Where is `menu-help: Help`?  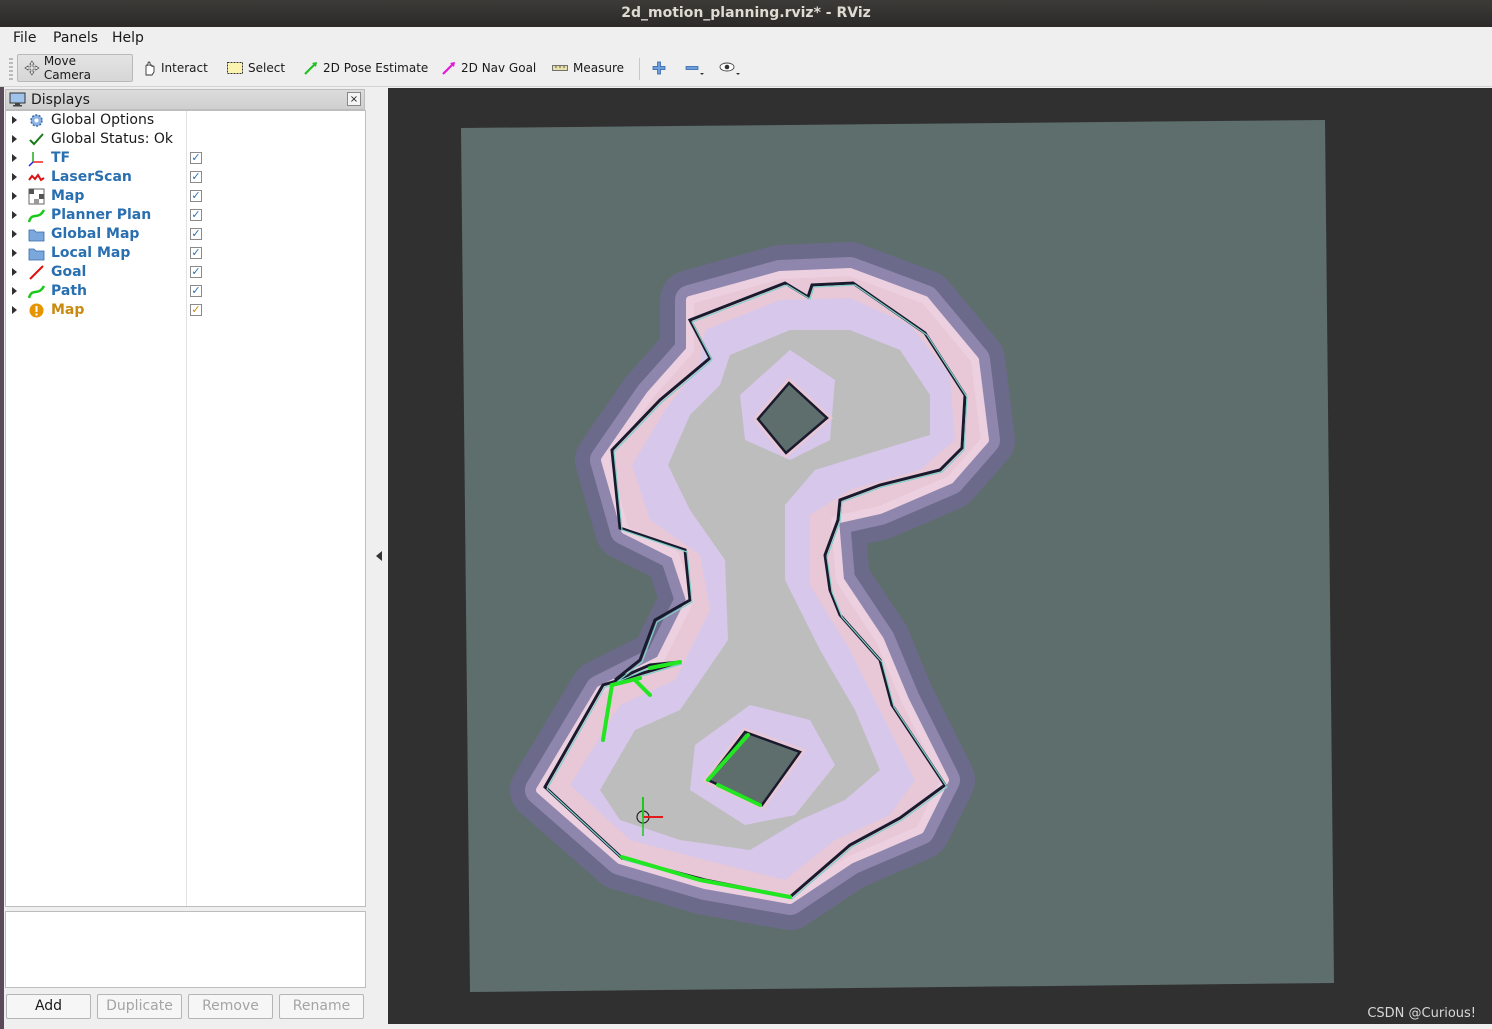
menu-help: Help is located at coordinates (128, 38).